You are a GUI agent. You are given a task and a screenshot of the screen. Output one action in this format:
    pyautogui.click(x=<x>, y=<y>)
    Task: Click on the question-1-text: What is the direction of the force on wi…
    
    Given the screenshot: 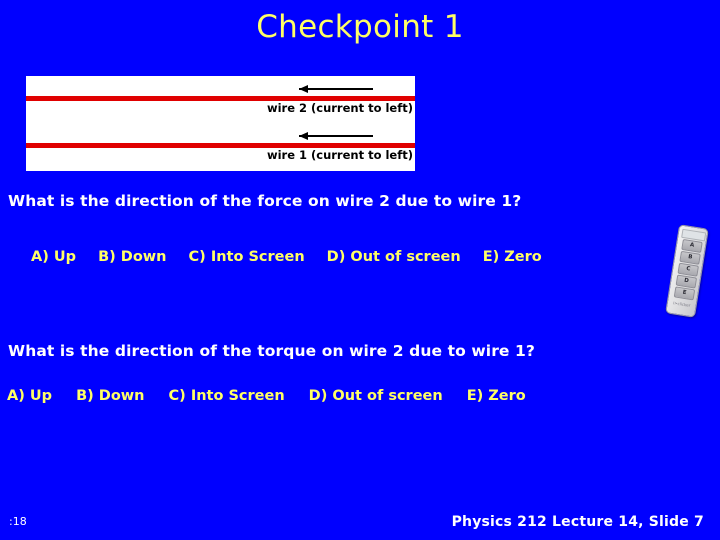 What is the action you would take?
    pyautogui.click(x=265, y=201)
    